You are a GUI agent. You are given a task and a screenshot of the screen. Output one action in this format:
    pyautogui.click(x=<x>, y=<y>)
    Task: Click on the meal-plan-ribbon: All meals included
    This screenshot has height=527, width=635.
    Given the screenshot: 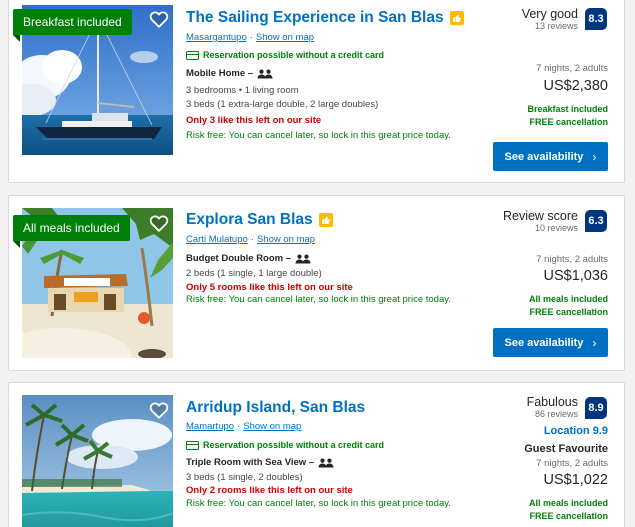 What is the action you would take?
    pyautogui.click(x=71, y=231)
    